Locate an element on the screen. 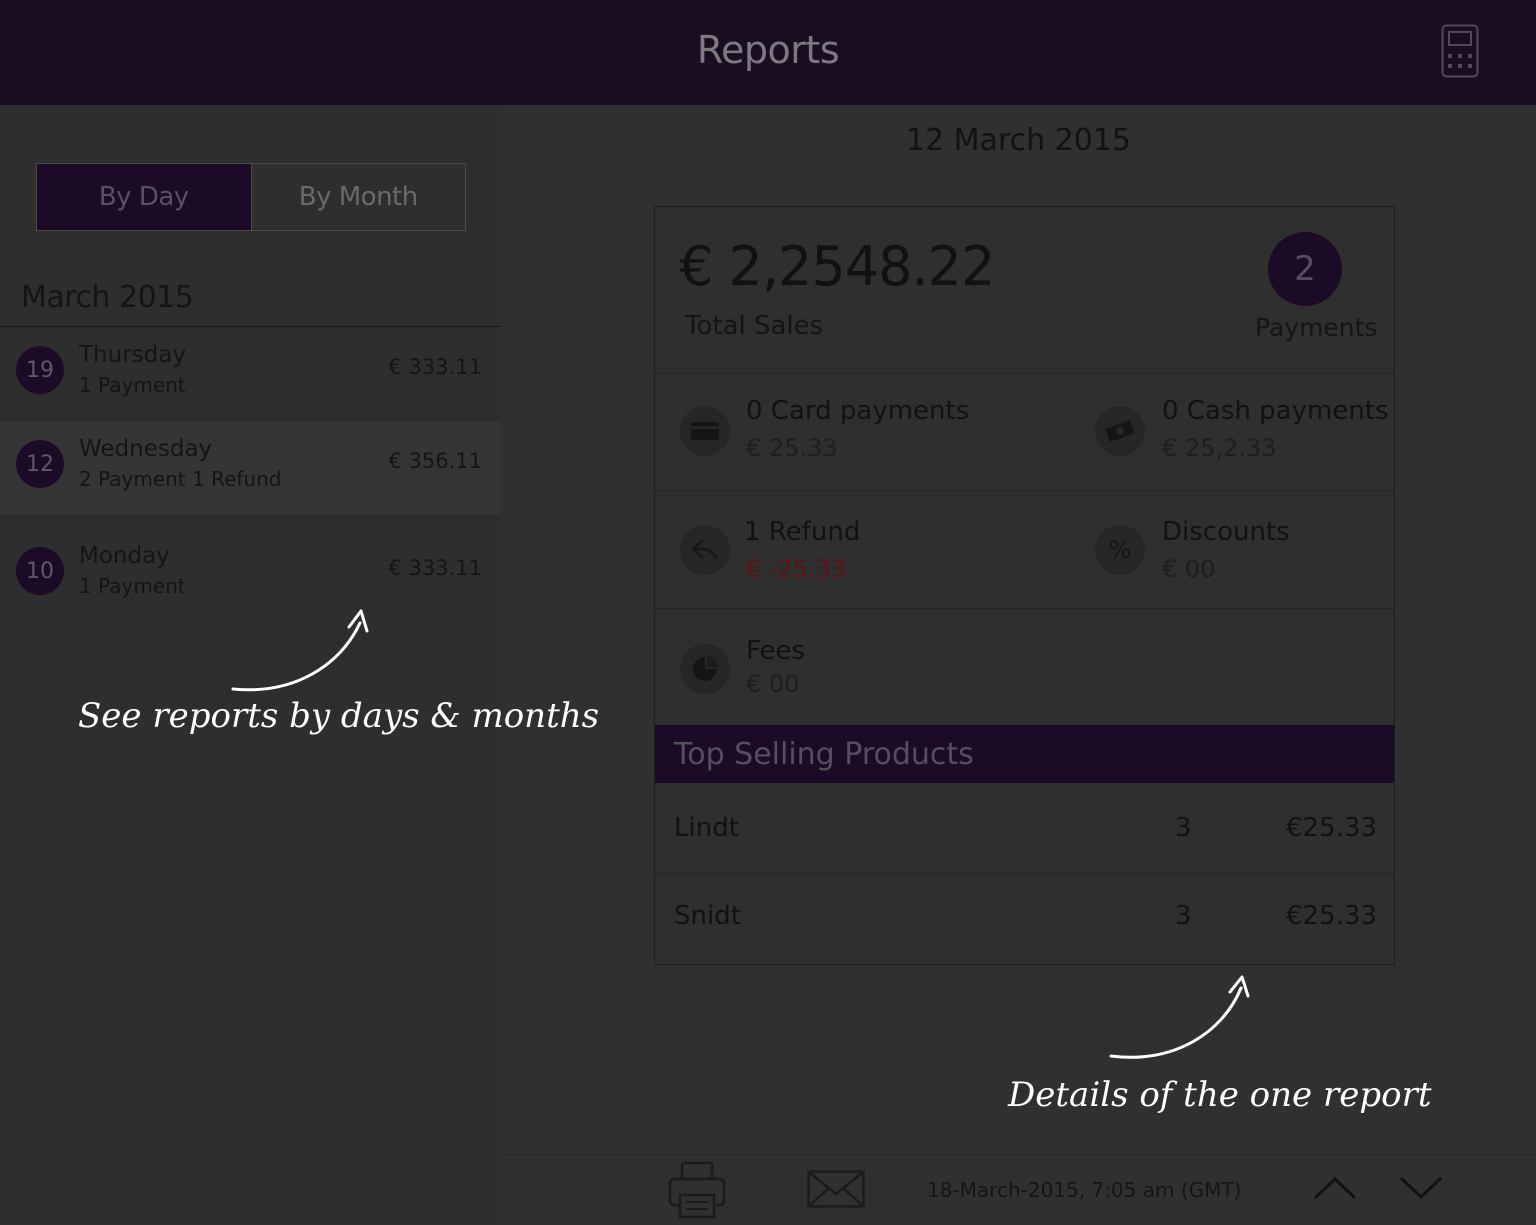 The width and height of the screenshot is (1536, 1225). discounts-value: € 00 is located at coordinates (1189, 569).